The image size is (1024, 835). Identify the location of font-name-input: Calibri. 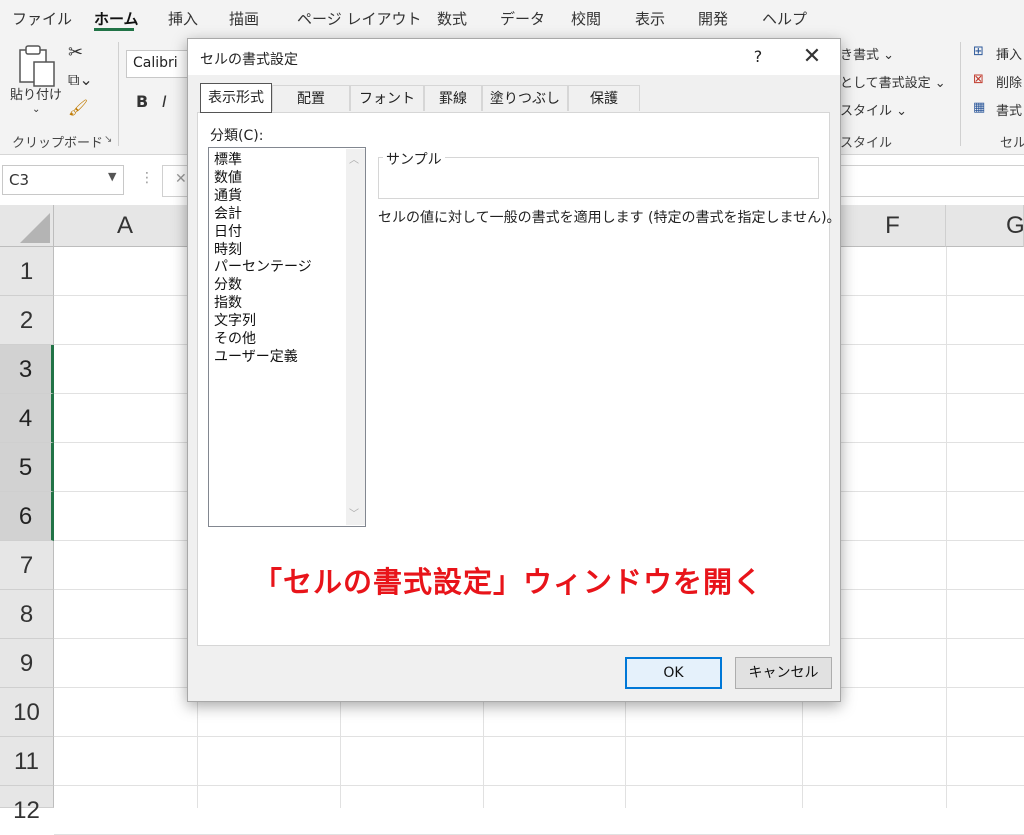
(157, 64).